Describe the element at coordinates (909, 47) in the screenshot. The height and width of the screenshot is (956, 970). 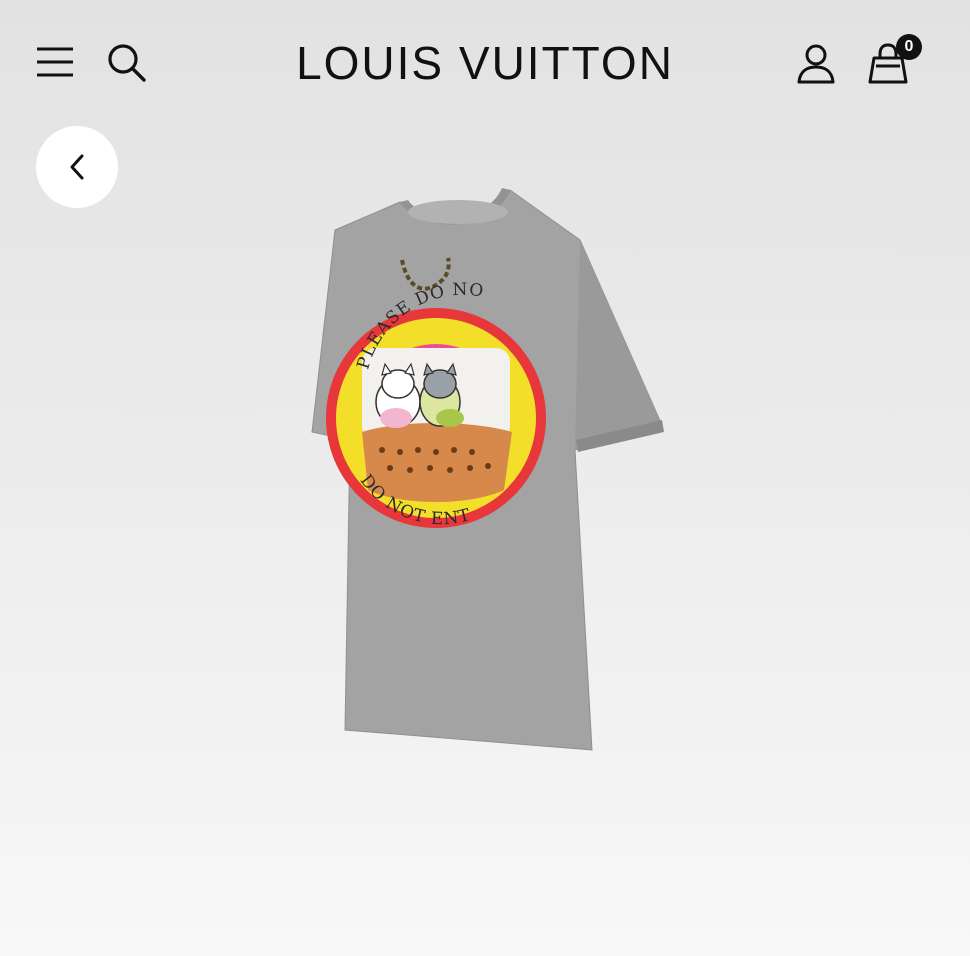
I see `bag-count-badge: 0` at that location.